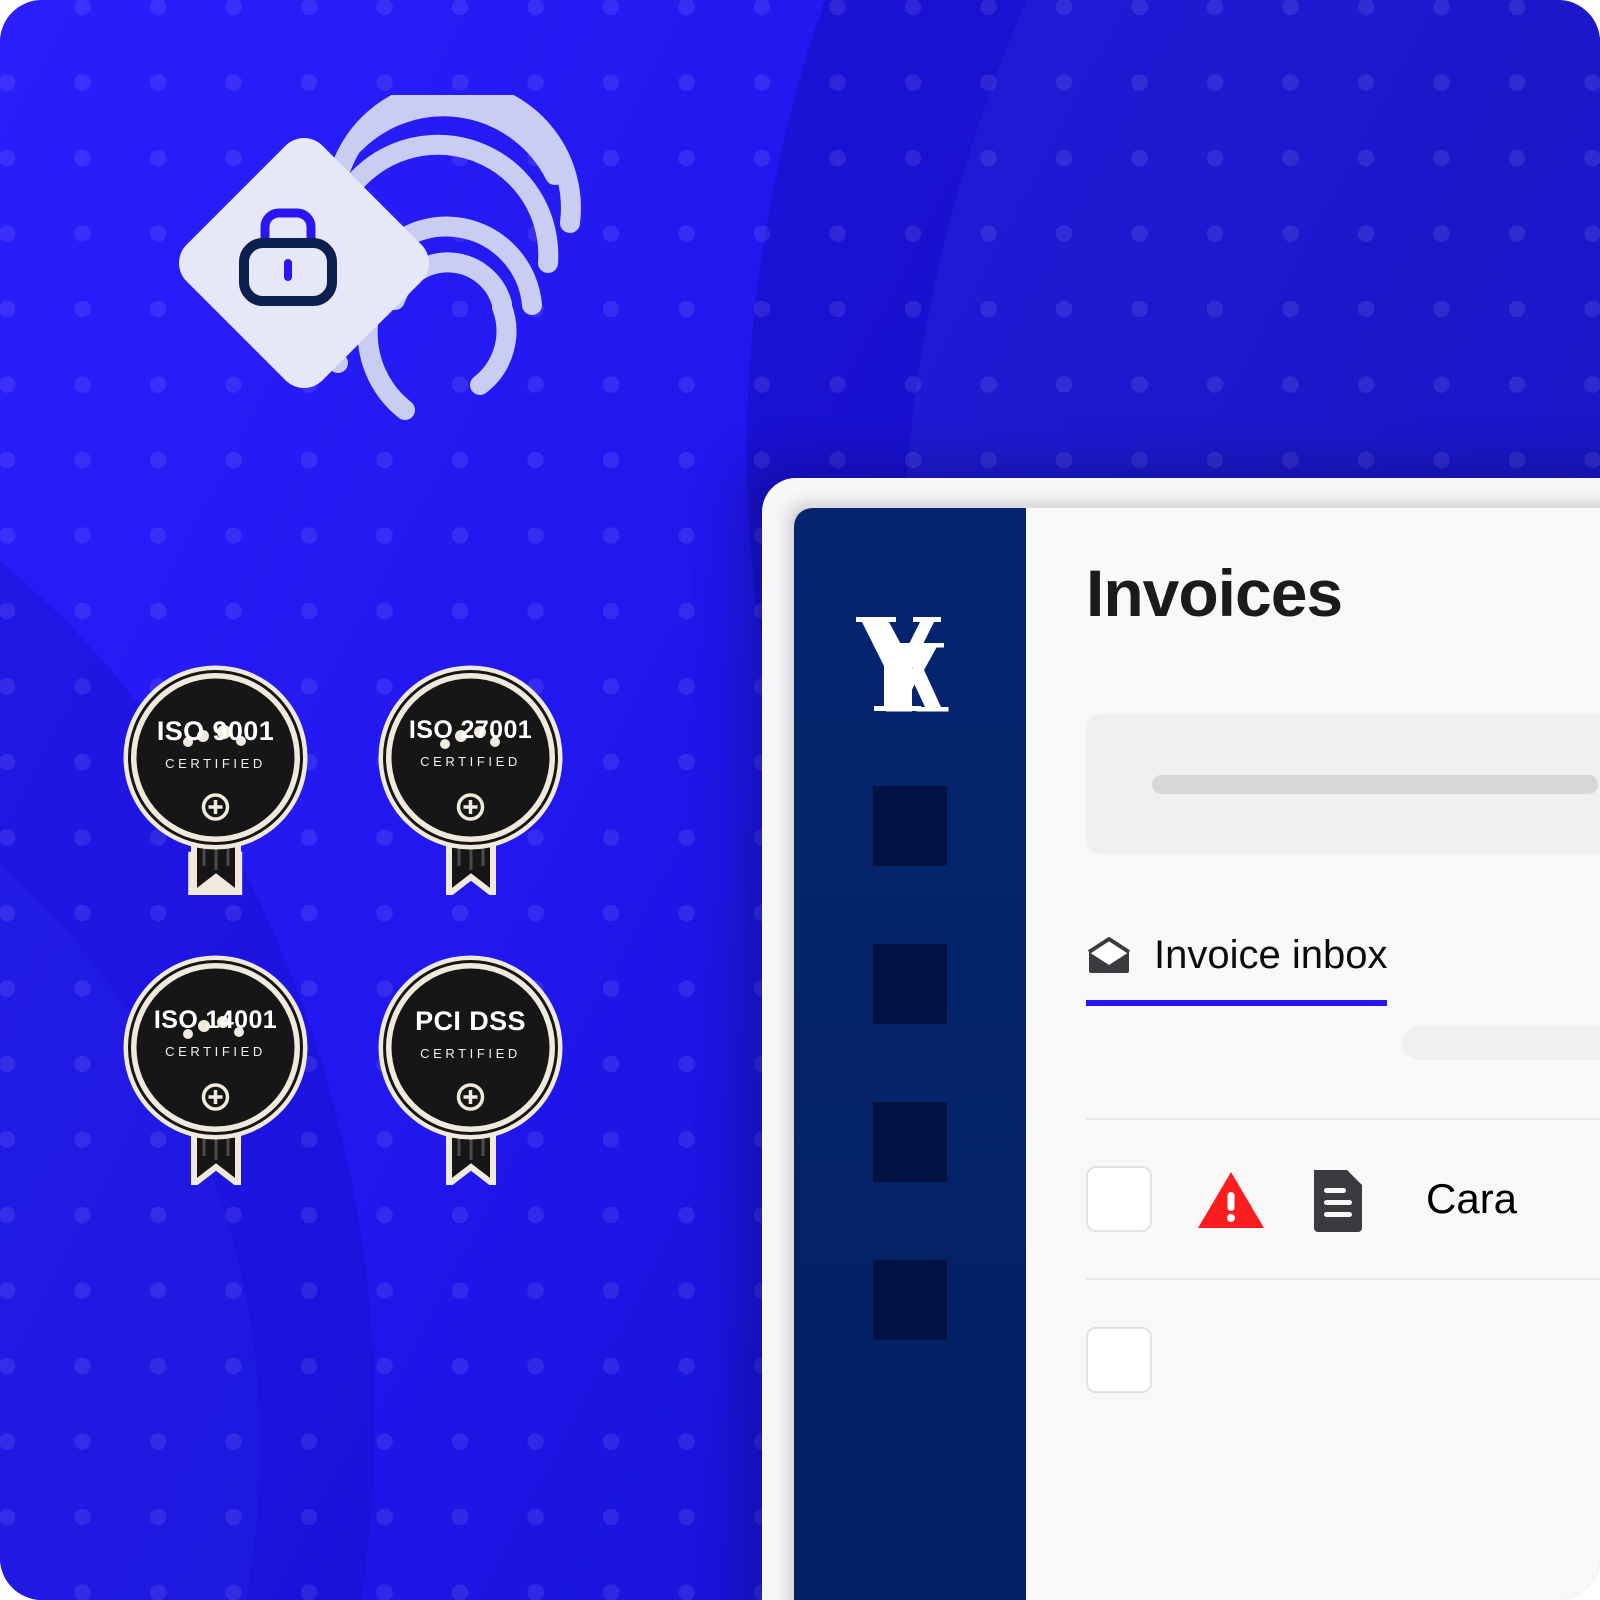 This screenshot has height=1600, width=1600. I want to click on document-glyph, so click(1338, 1201).